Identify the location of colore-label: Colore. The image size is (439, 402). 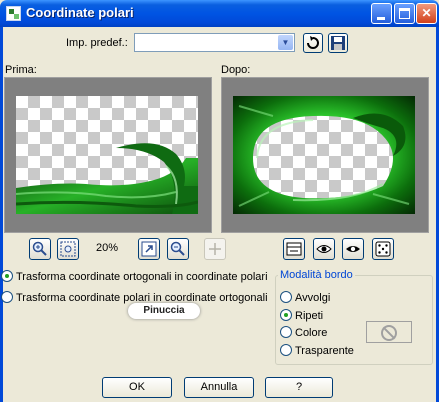
(311, 333).